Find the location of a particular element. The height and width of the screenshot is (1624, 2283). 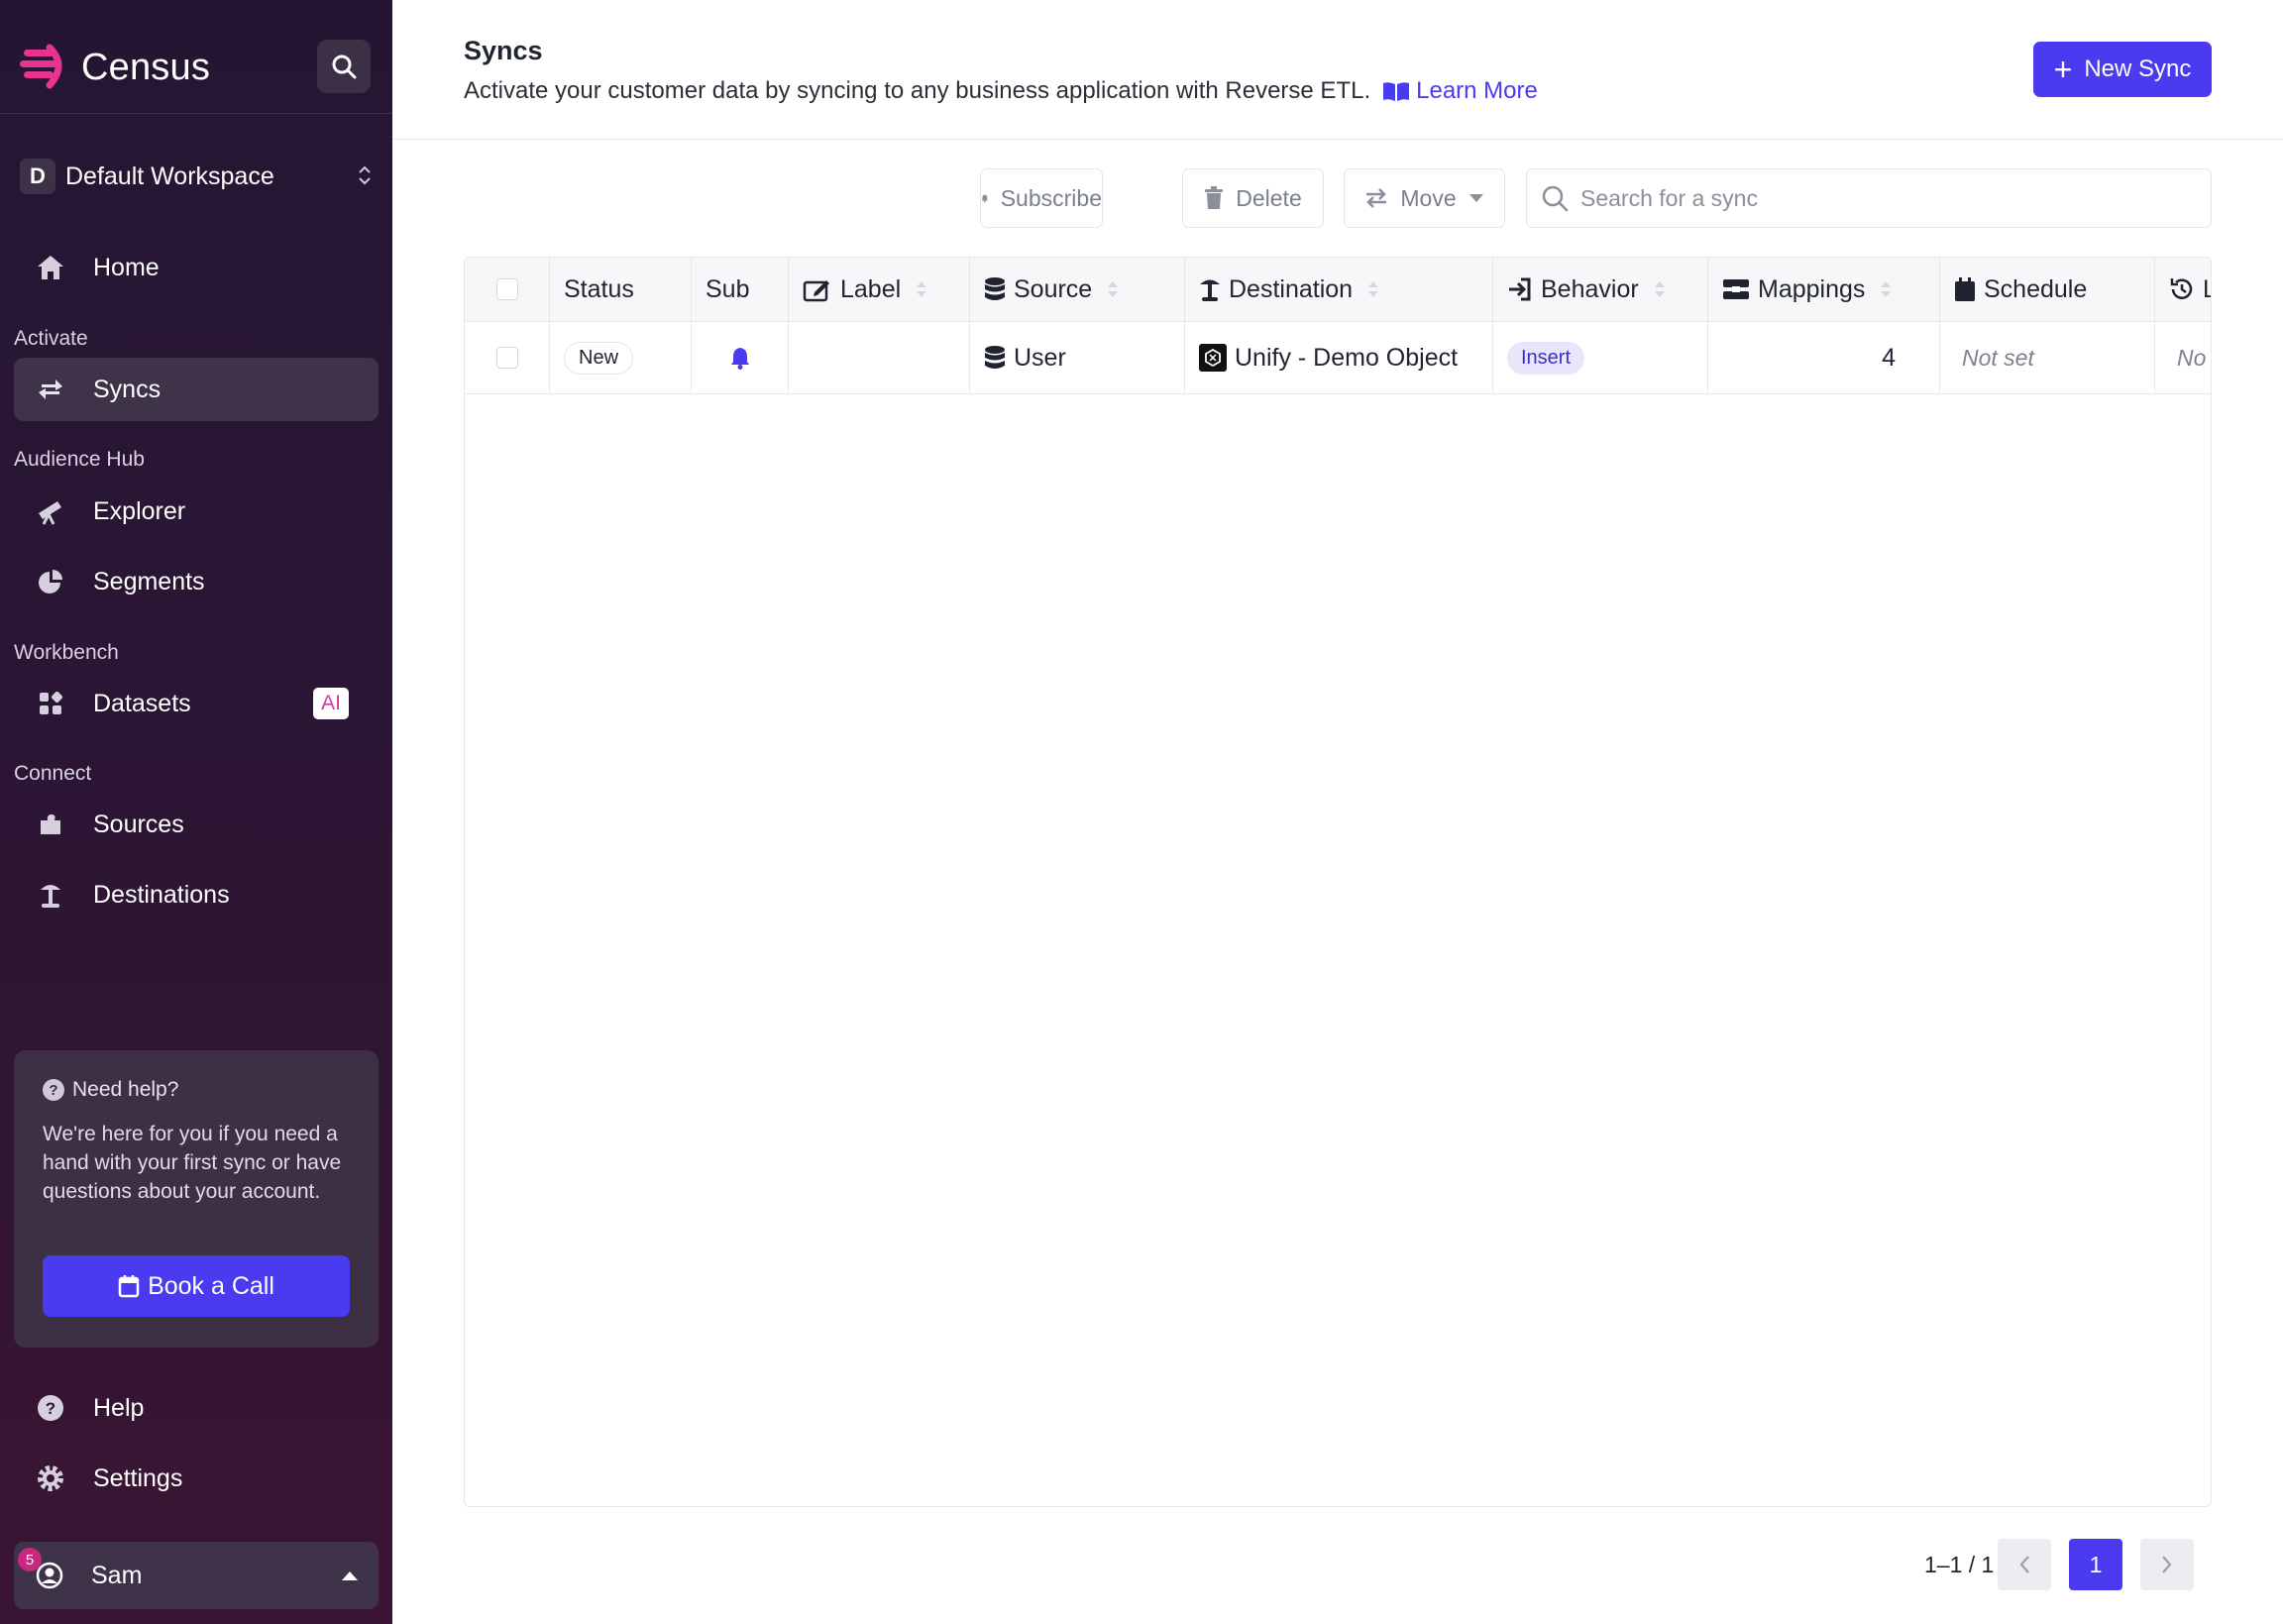

sidebar-item-home: Home is located at coordinates (196, 267).